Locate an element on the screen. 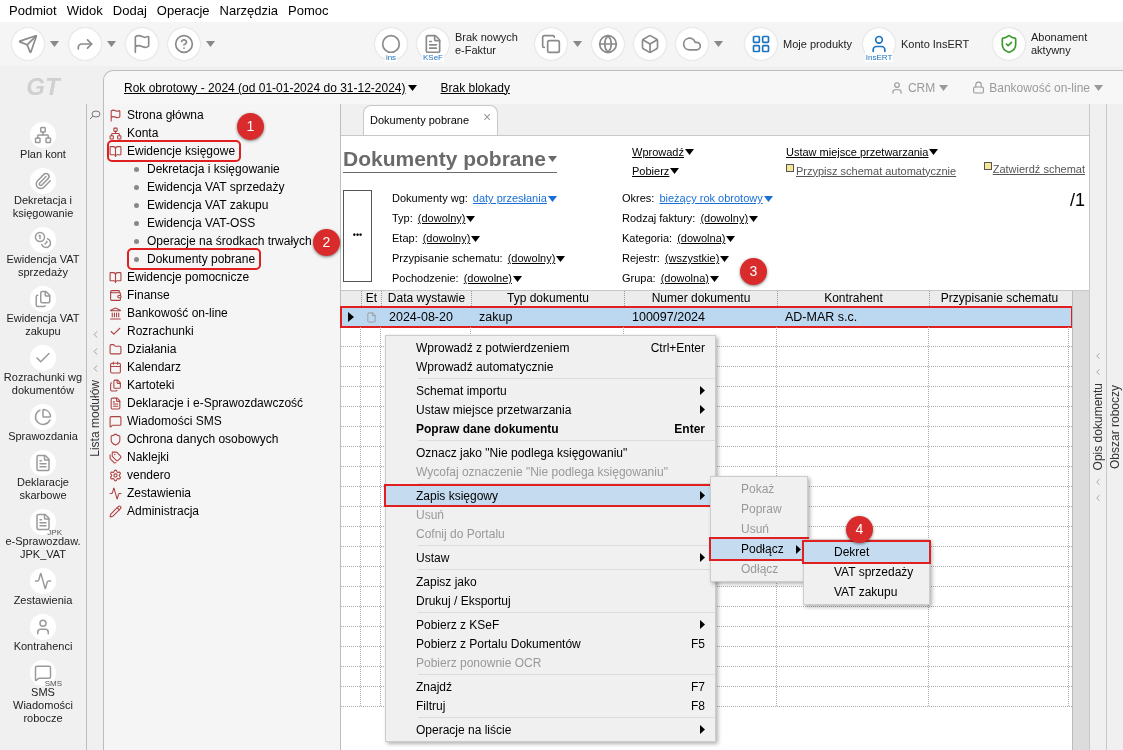 The image size is (1123, 750). module-tree-subitem: Ewidencja VAT sprzedaży is located at coordinates (209, 187).